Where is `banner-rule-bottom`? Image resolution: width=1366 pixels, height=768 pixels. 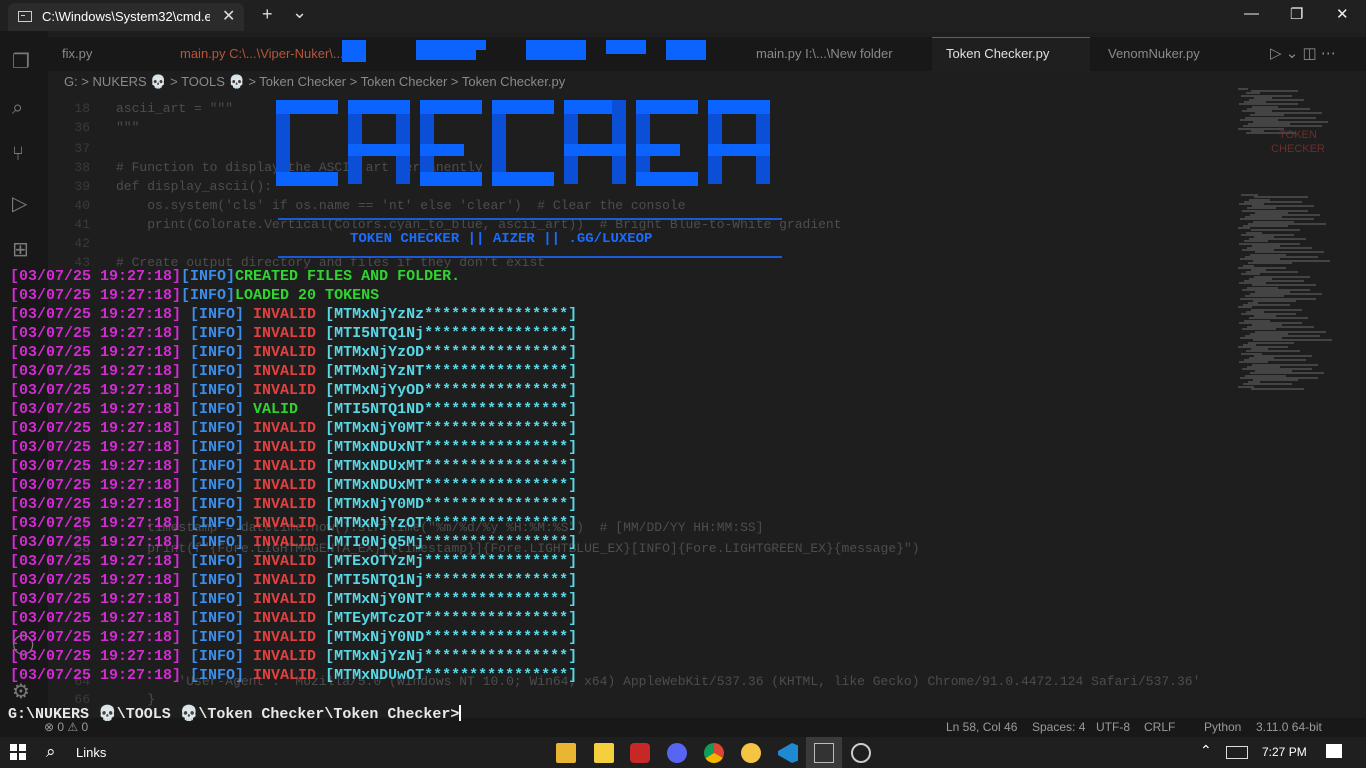 banner-rule-bottom is located at coordinates (530, 257).